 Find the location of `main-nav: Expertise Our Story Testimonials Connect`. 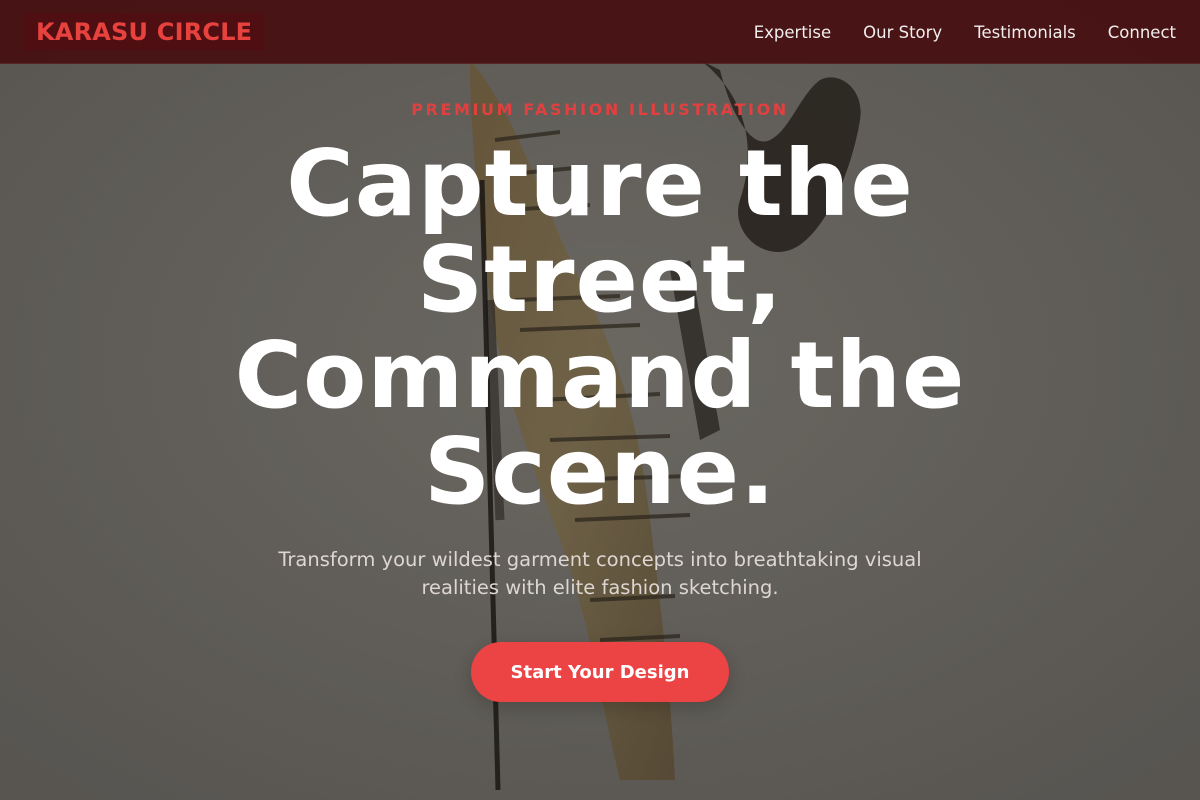

main-nav: Expertise Our Story Testimonials Connect is located at coordinates (965, 32).